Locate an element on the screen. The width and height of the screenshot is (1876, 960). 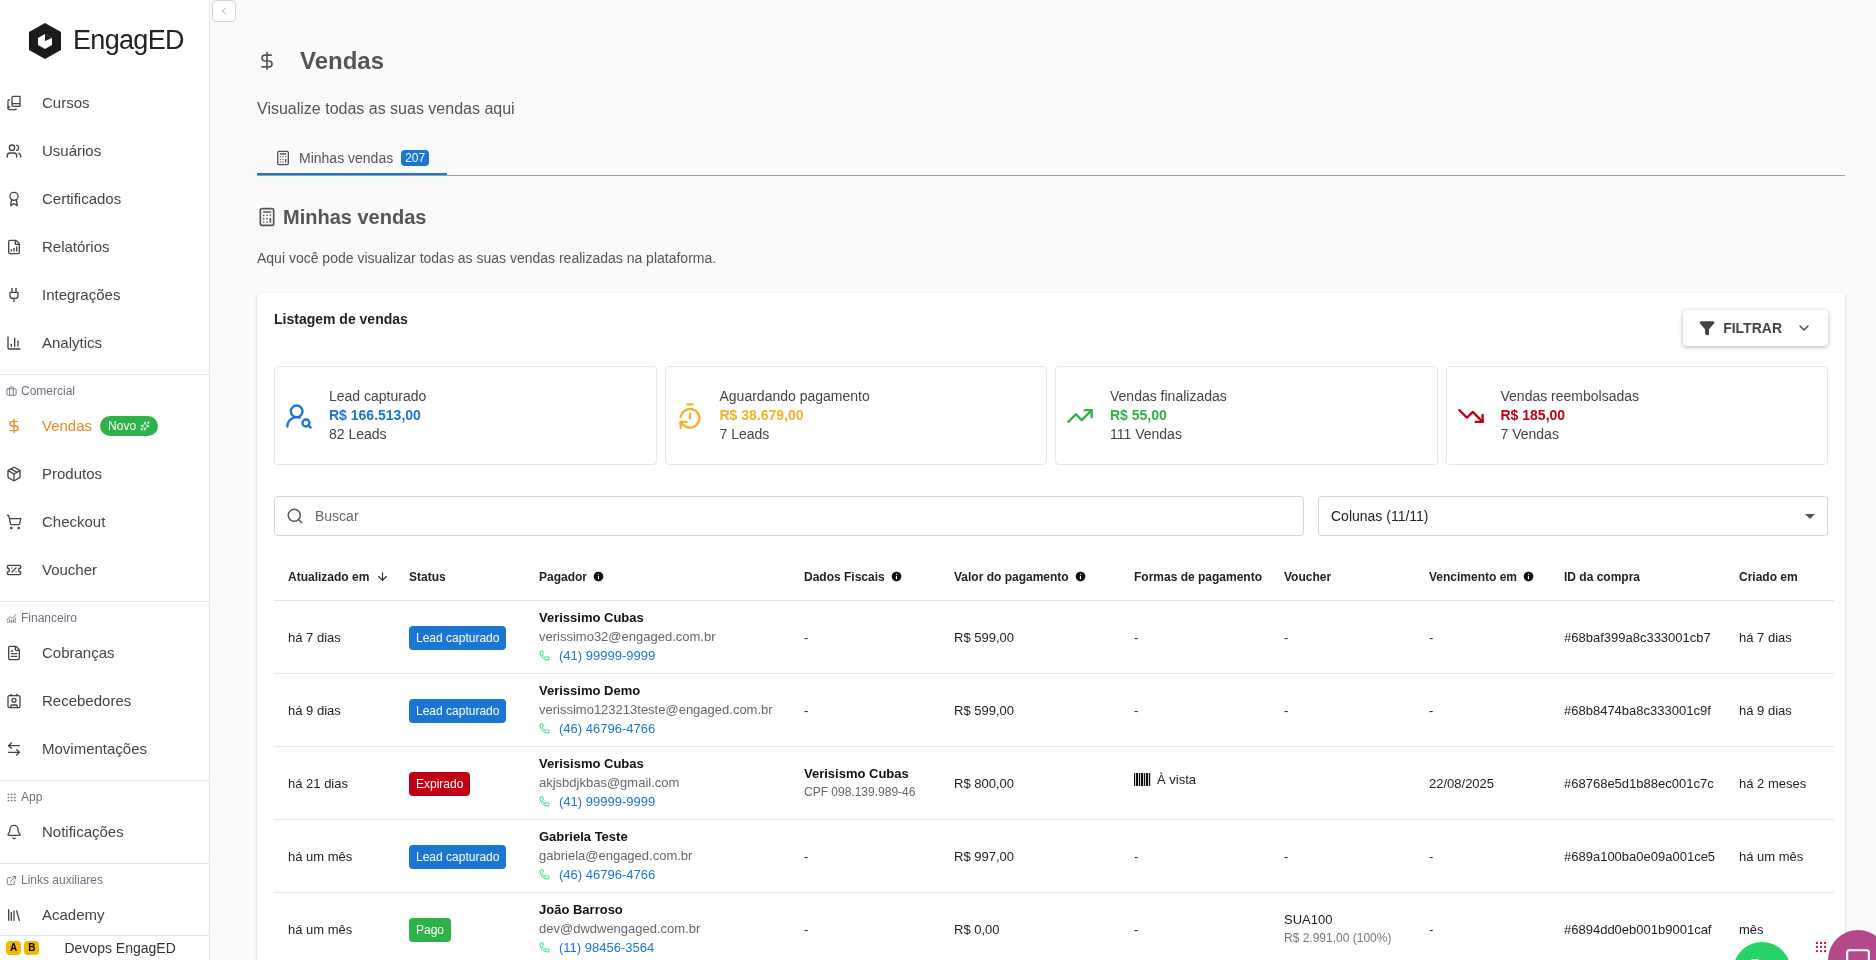
column-header: Valor do pagamento is located at coordinates (1020, 576).